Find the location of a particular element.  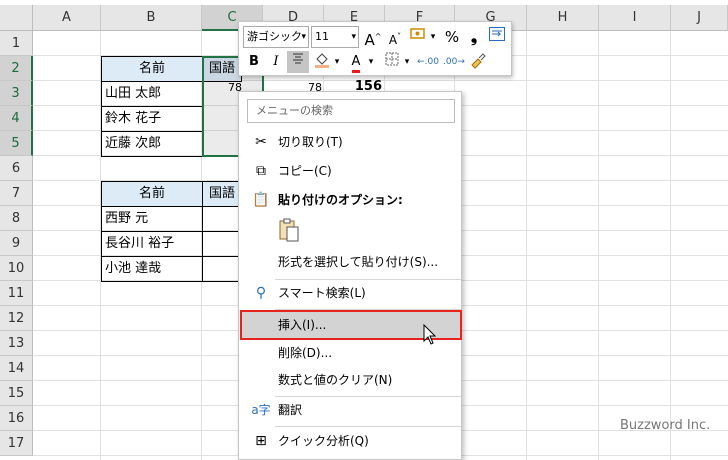

shrink-font-button: A˅ is located at coordinates (395, 37).